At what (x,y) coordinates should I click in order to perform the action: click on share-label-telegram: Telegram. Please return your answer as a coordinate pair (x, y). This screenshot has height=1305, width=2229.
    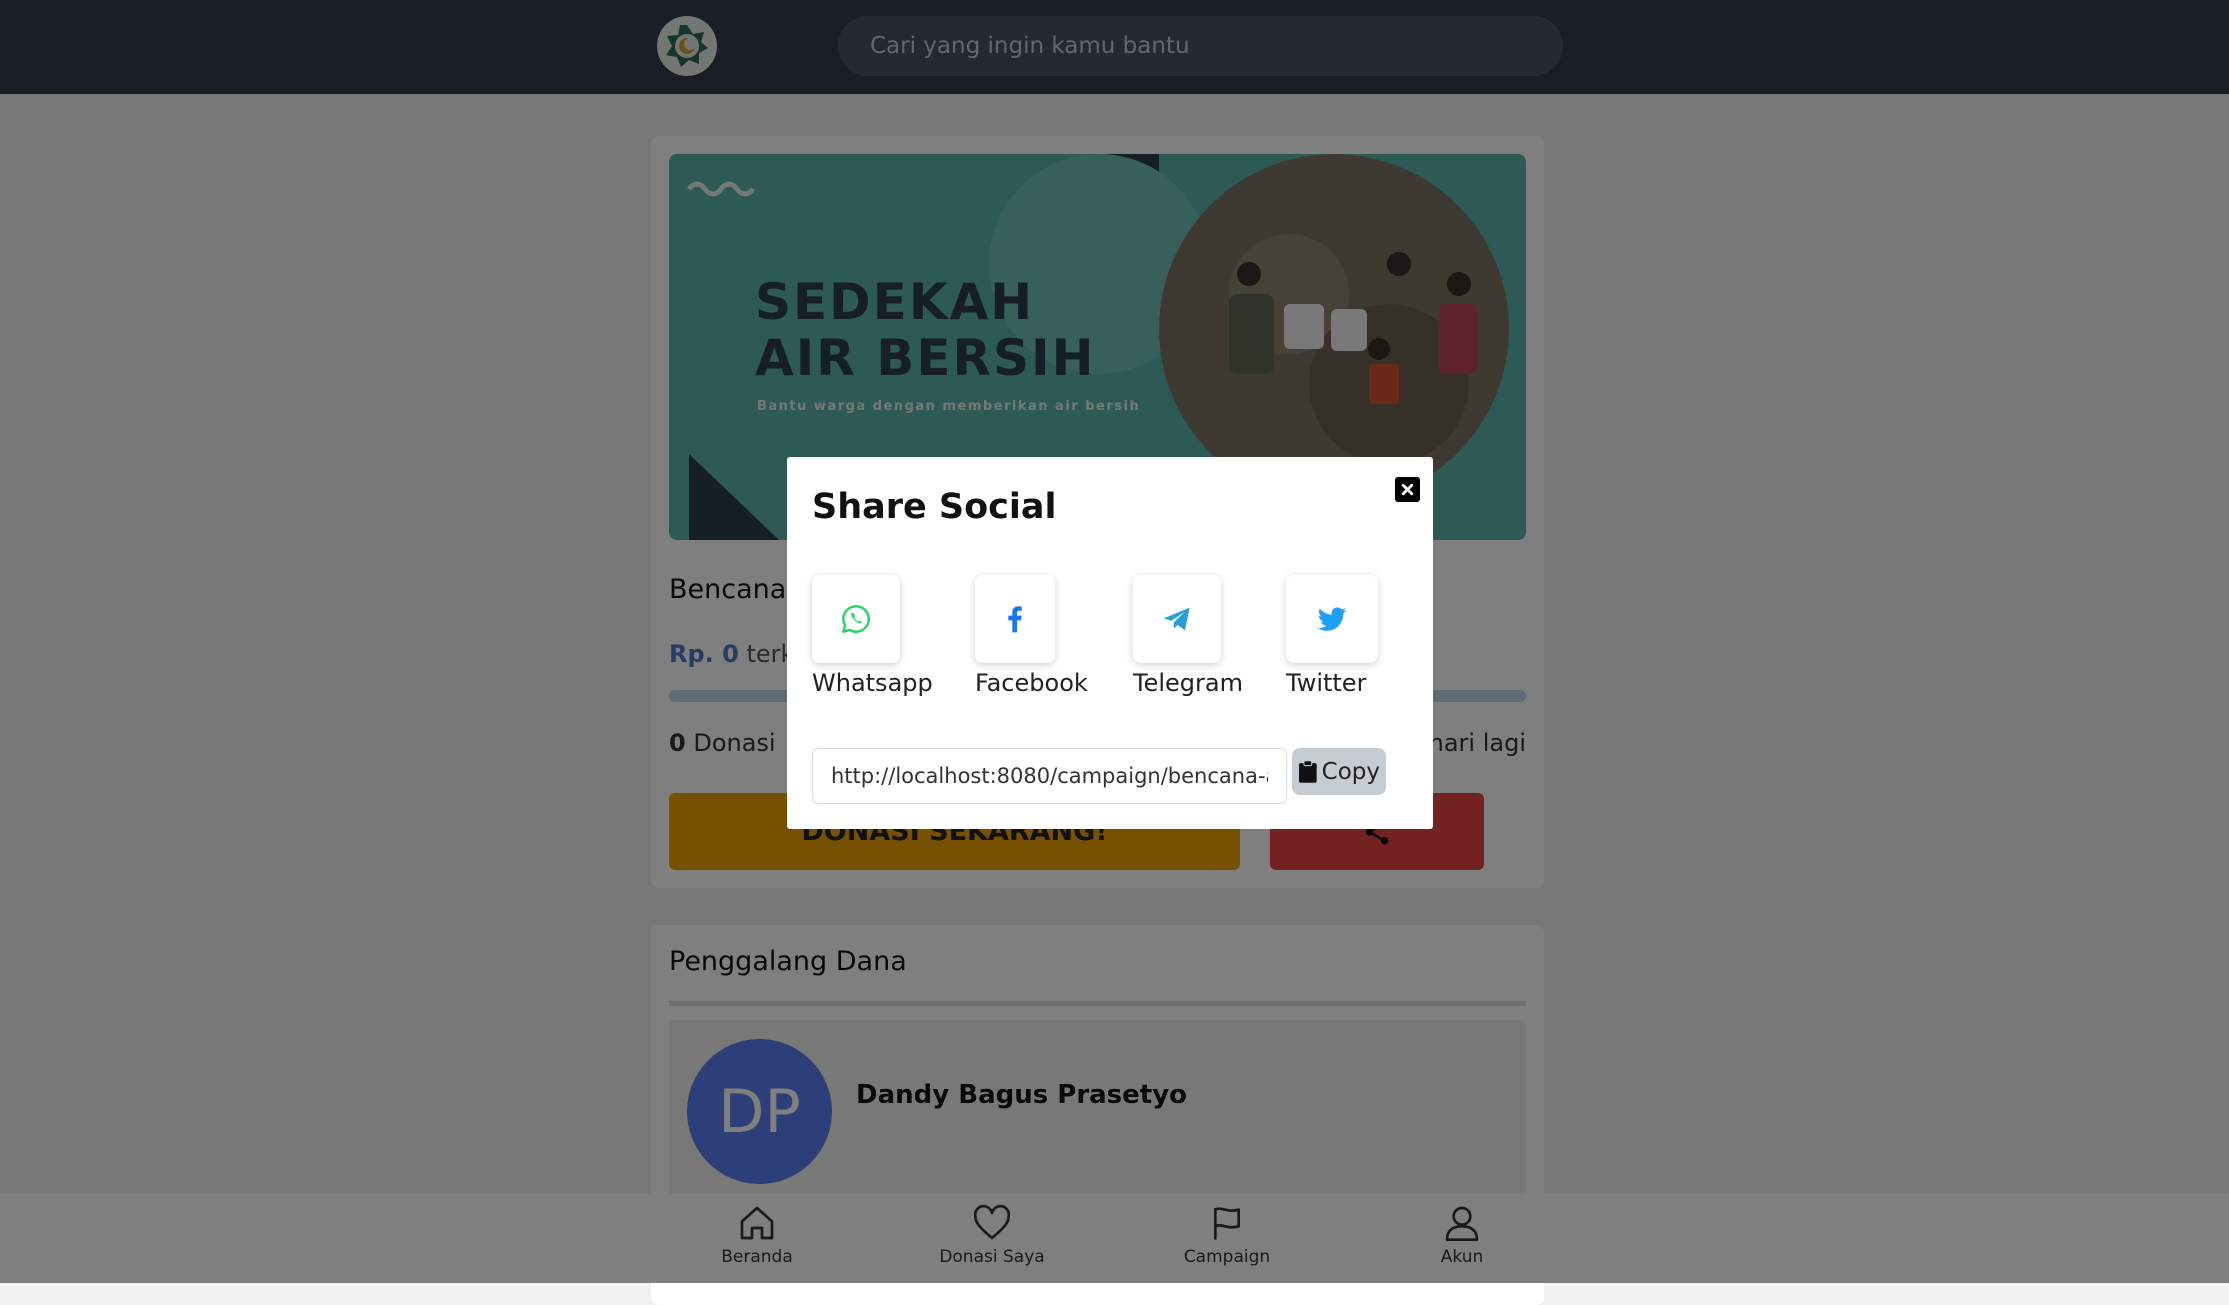
    Looking at the image, I should click on (1188, 683).